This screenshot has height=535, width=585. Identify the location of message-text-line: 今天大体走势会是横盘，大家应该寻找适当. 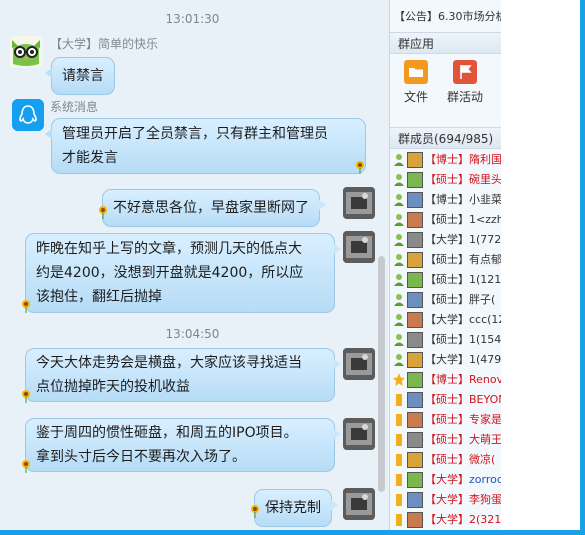
(169, 363).